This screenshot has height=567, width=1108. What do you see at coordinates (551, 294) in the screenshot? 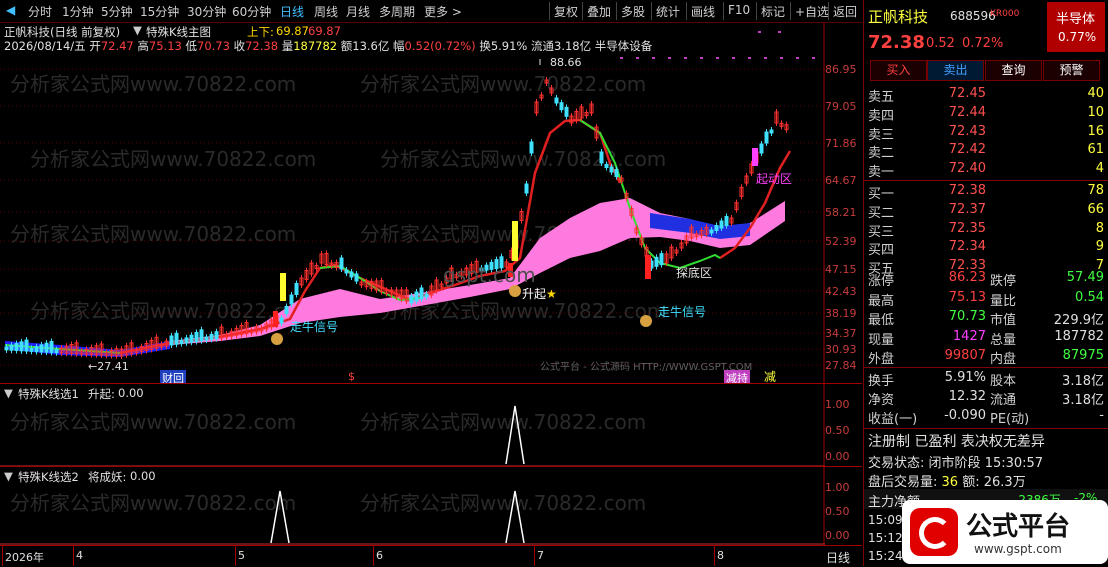
I see `star-icon: ★` at bounding box center [551, 294].